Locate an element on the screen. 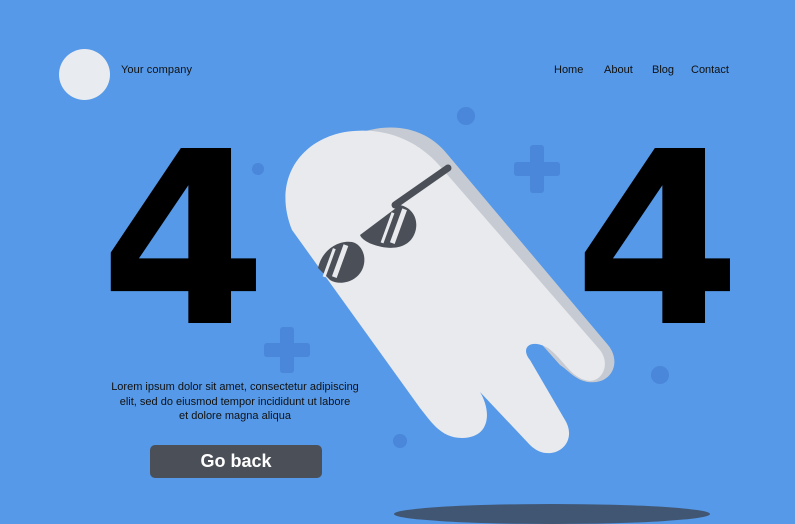  nav-home-link: Home is located at coordinates (568, 70).